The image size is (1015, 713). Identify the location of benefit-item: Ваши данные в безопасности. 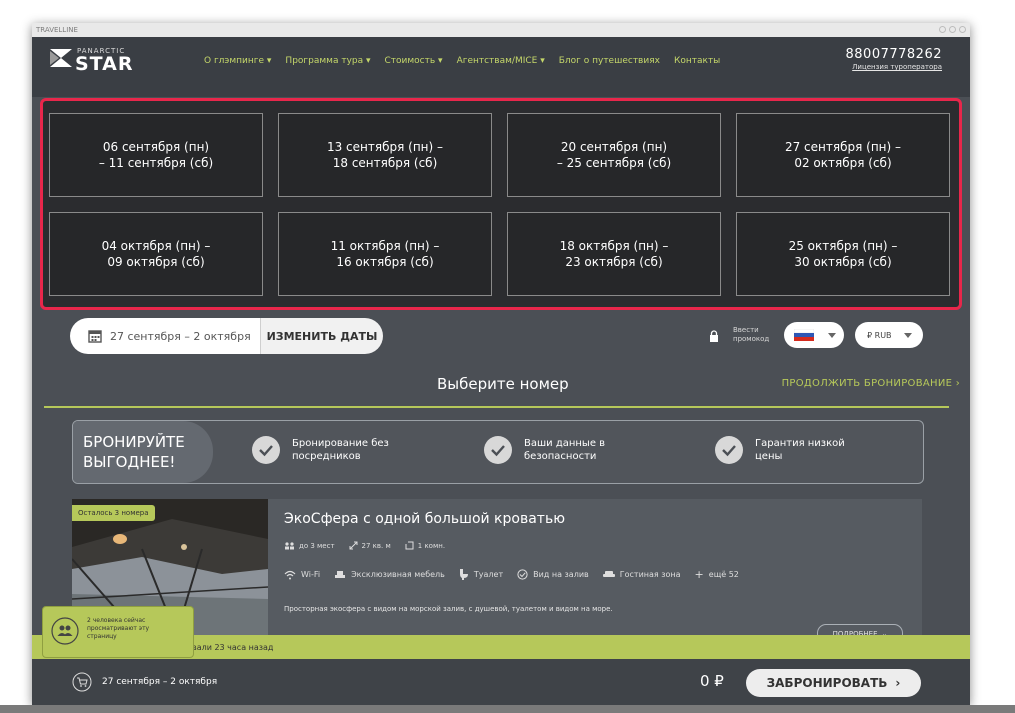
(544, 450).